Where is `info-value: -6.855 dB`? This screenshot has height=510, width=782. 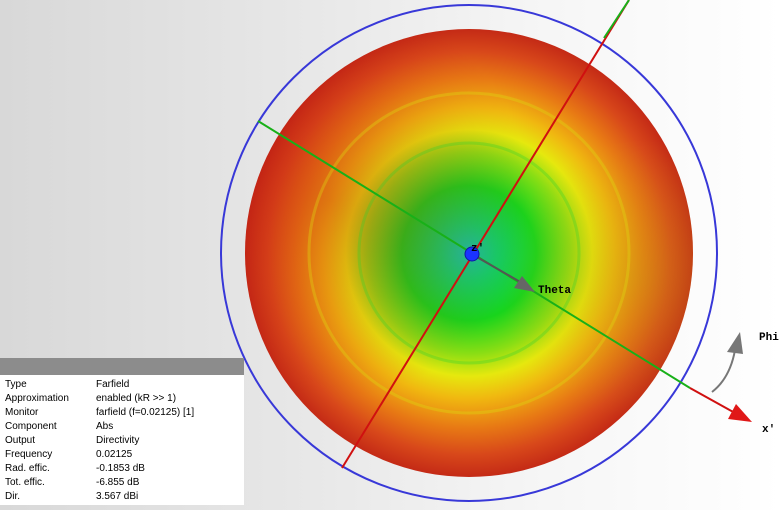 info-value: -6.855 dB is located at coordinates (118, 482).